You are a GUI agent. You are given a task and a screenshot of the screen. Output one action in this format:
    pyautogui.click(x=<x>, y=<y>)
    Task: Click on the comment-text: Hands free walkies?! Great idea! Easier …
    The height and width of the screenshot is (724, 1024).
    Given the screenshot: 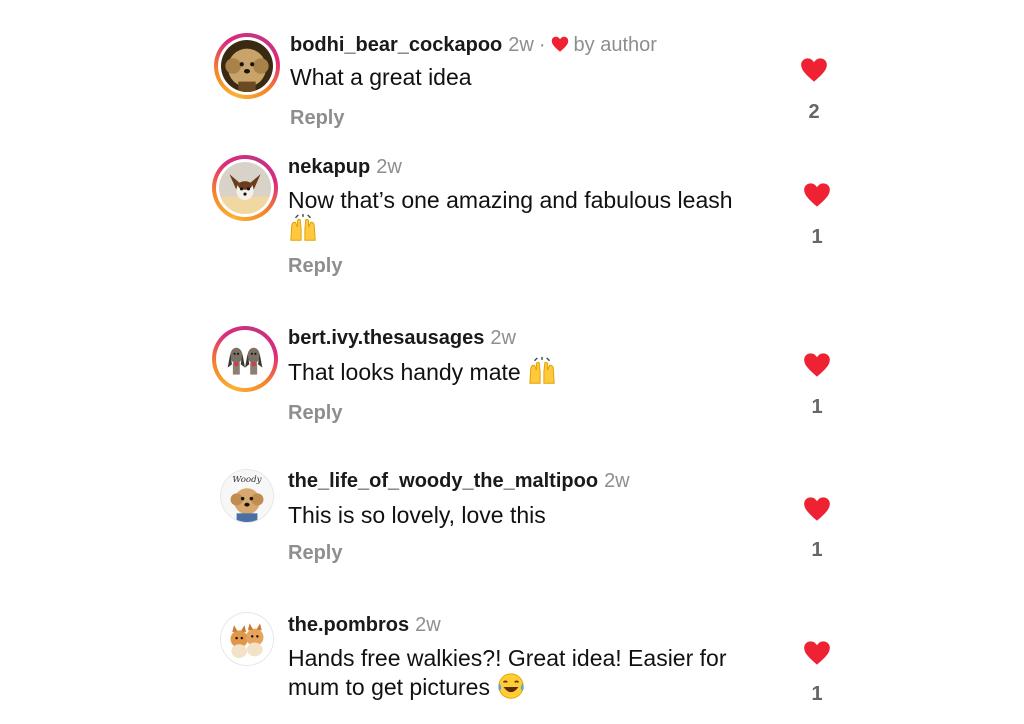 What is the action you would take?
    pyautogui.click(x=538, y=672)
    